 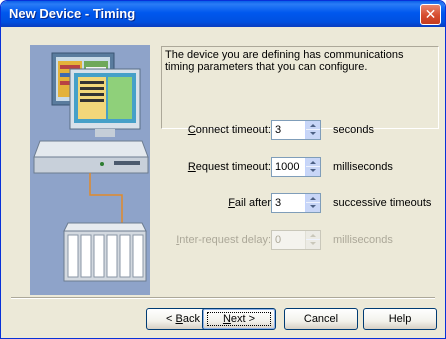 What do you see at coordinates (382, 203) in the screenshot?
I see `fail-after-unit: successive timeouts` at bounding box center [382, 203].